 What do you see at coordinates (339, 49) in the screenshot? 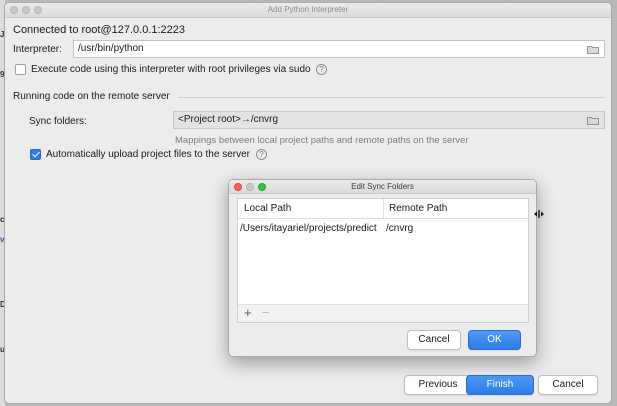
I see `interpreter-input: /usr/bin/python` at bounding box center [339, 49].